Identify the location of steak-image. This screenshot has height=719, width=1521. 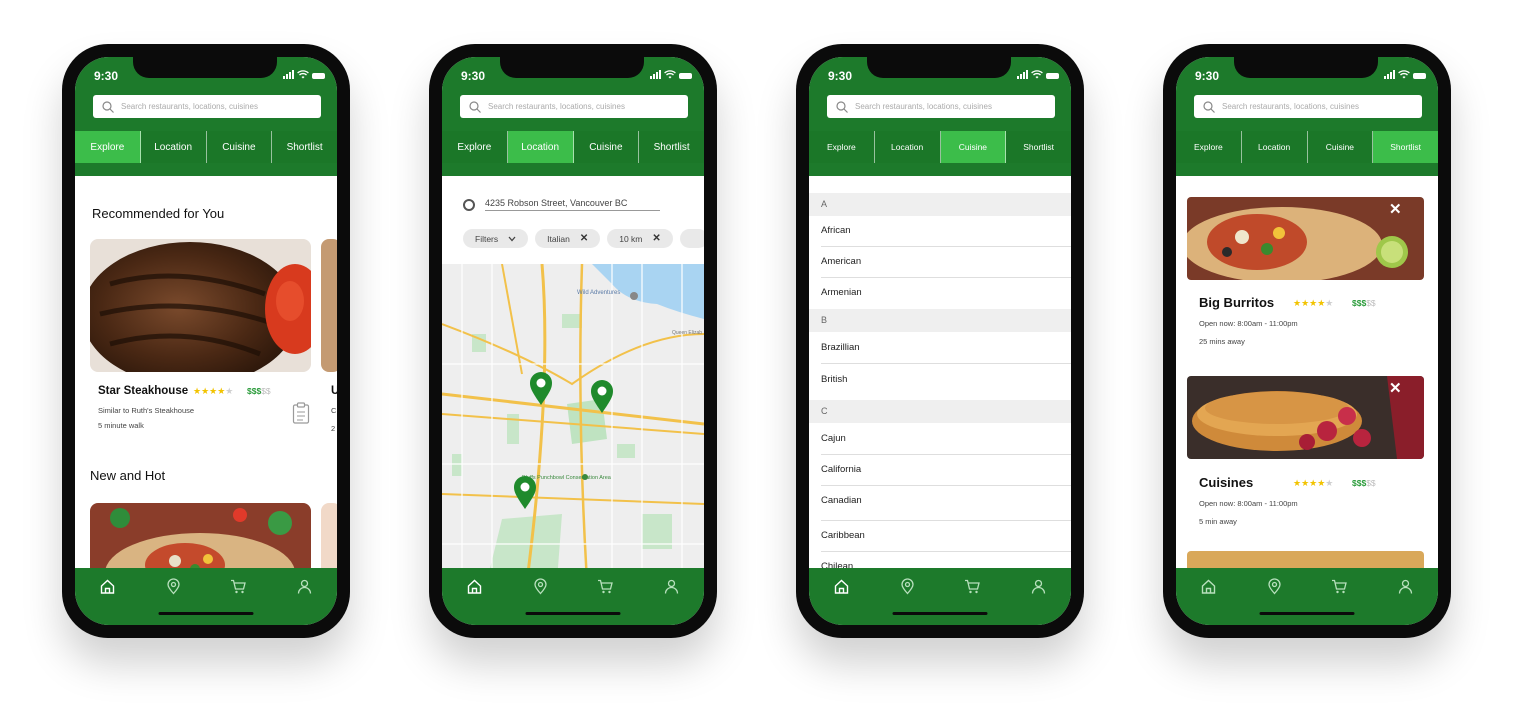
(200, 305).